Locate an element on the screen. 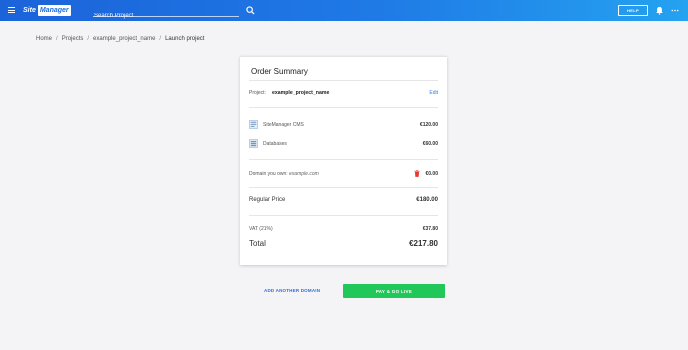  search-icon is located at coordinates (250, 10).